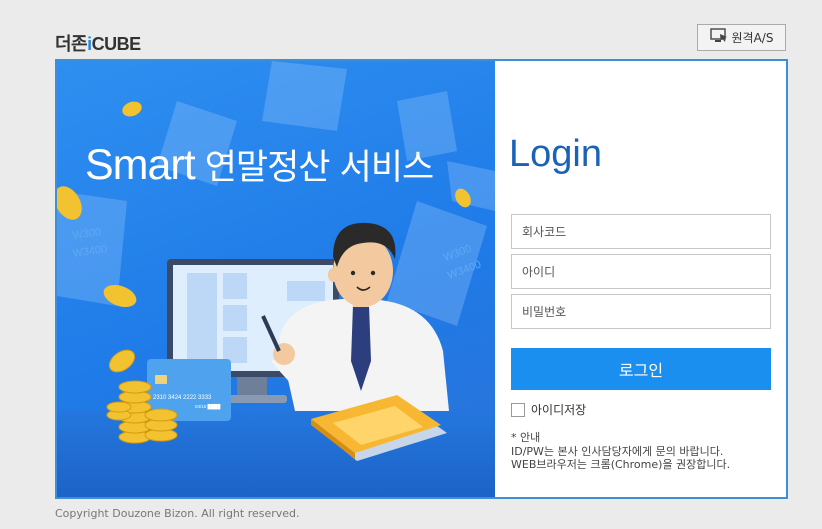  What do you see at coordinates (558, 409) in the screenshot?
I see `save-id-label: 아이디저장` at bounding box center [558, 409].